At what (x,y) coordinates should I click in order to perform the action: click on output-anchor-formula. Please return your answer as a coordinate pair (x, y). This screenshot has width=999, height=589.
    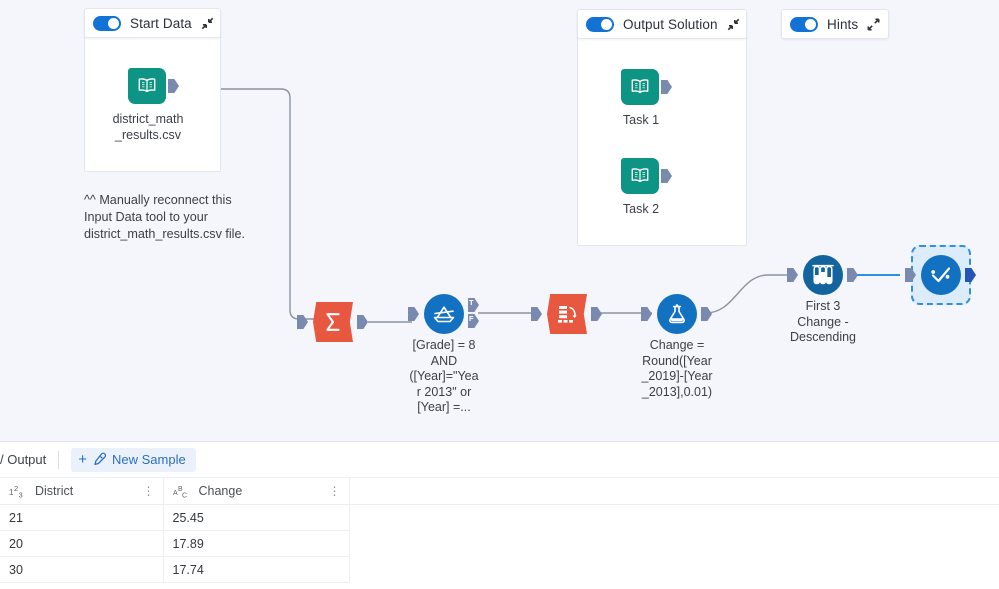
    Looking at the image, I should click on (706, 314).